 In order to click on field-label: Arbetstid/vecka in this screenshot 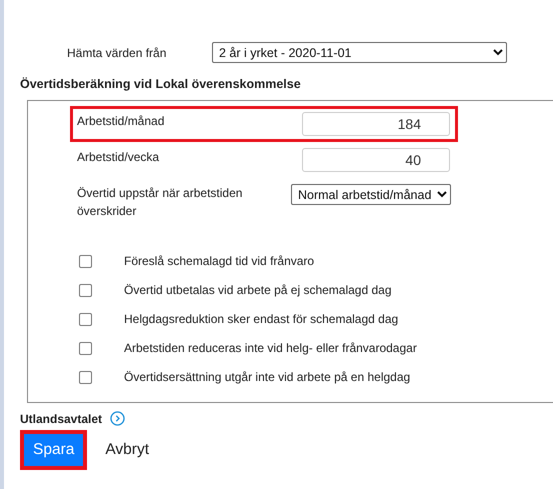, I will do `click(118, 157)`.